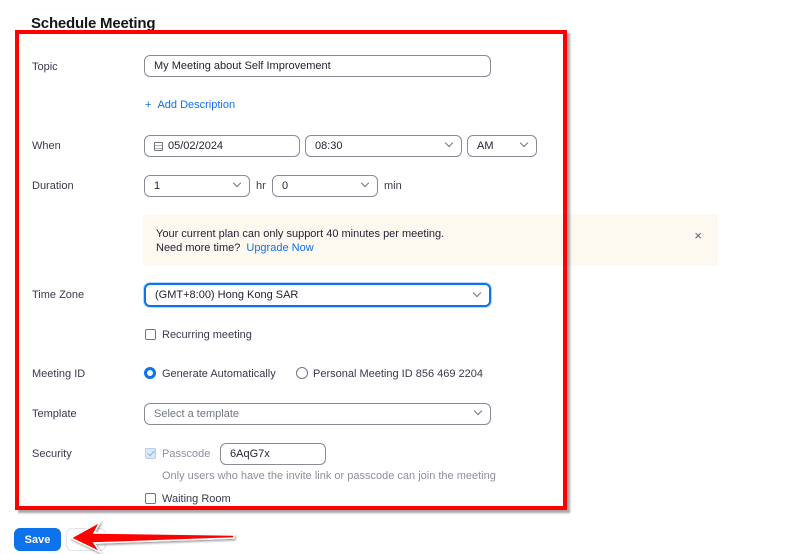 Image resolution: width=800 pixels, height=554 pixels. I want to click on recurring-checkbox, so click(150, 334).